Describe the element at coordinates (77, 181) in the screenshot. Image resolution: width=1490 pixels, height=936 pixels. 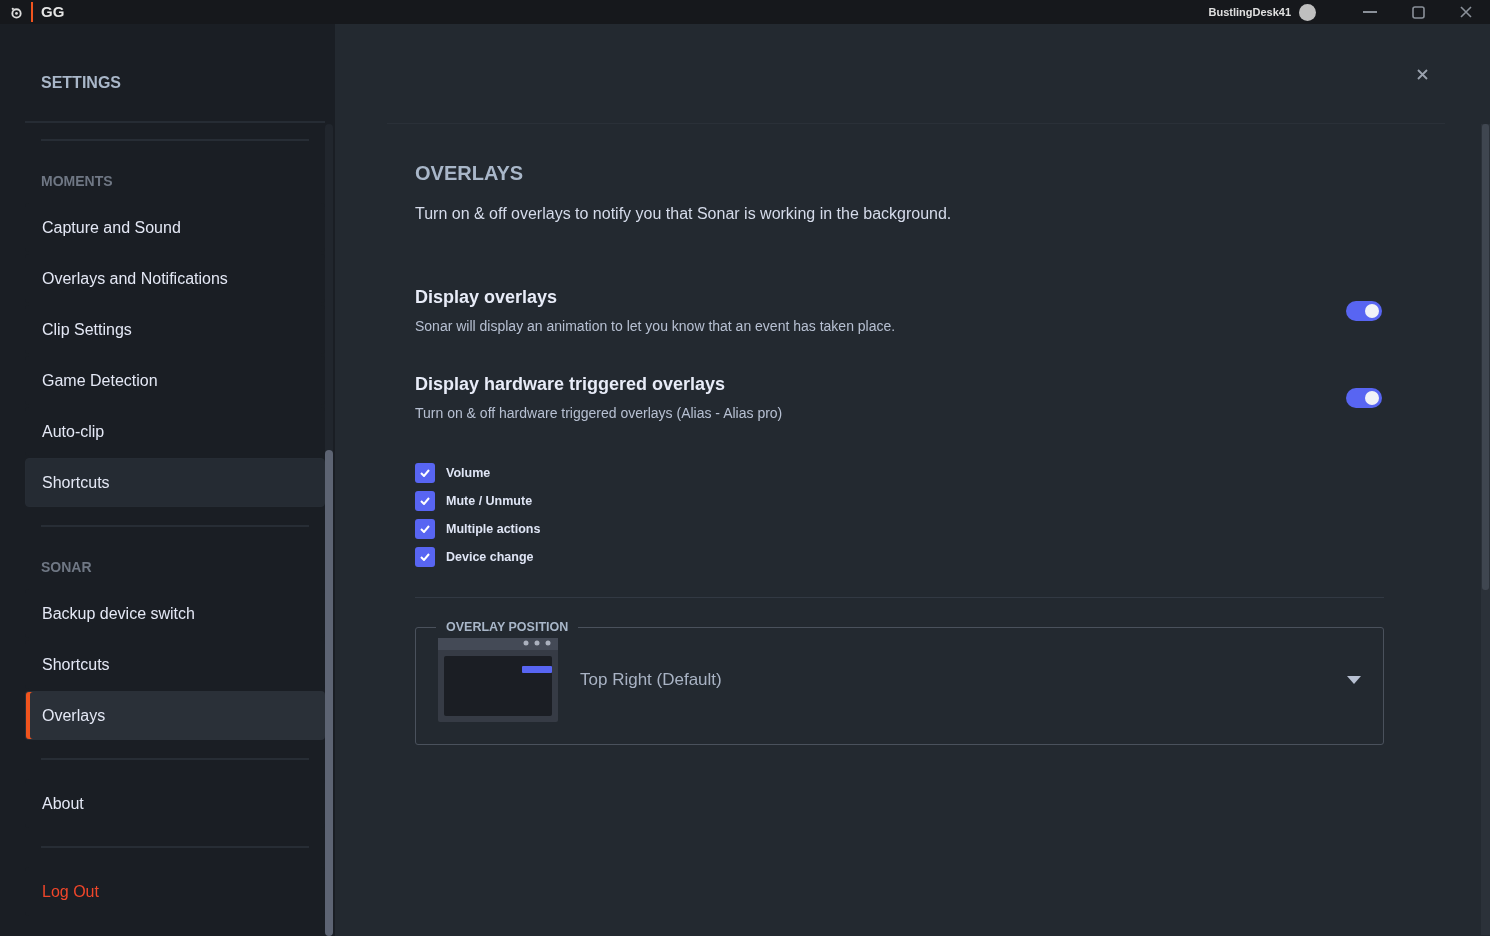
I see `section-label: MOMENTS` at that location.